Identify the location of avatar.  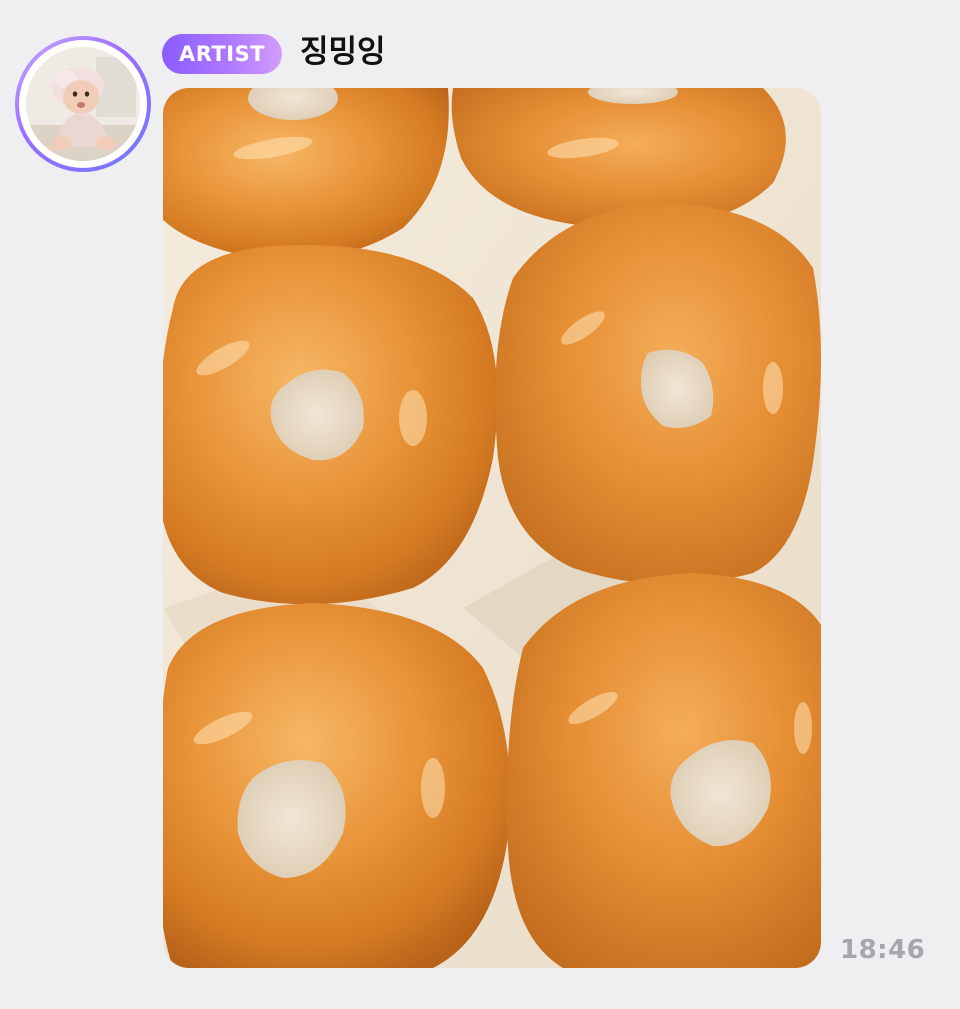
(83, 104).